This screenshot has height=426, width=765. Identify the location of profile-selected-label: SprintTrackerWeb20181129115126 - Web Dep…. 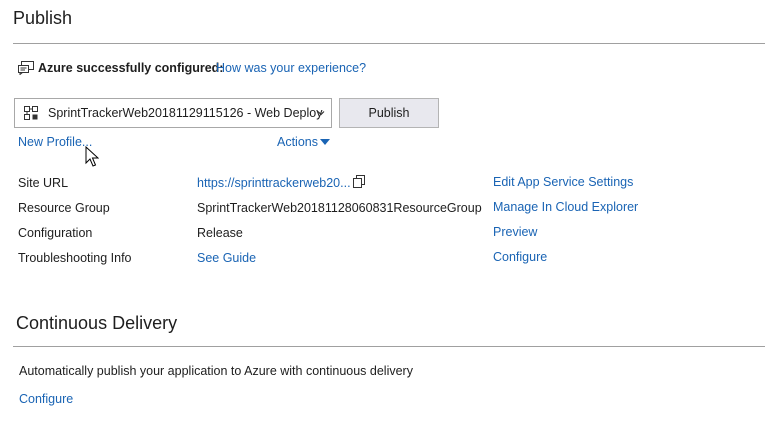
(185, 113).